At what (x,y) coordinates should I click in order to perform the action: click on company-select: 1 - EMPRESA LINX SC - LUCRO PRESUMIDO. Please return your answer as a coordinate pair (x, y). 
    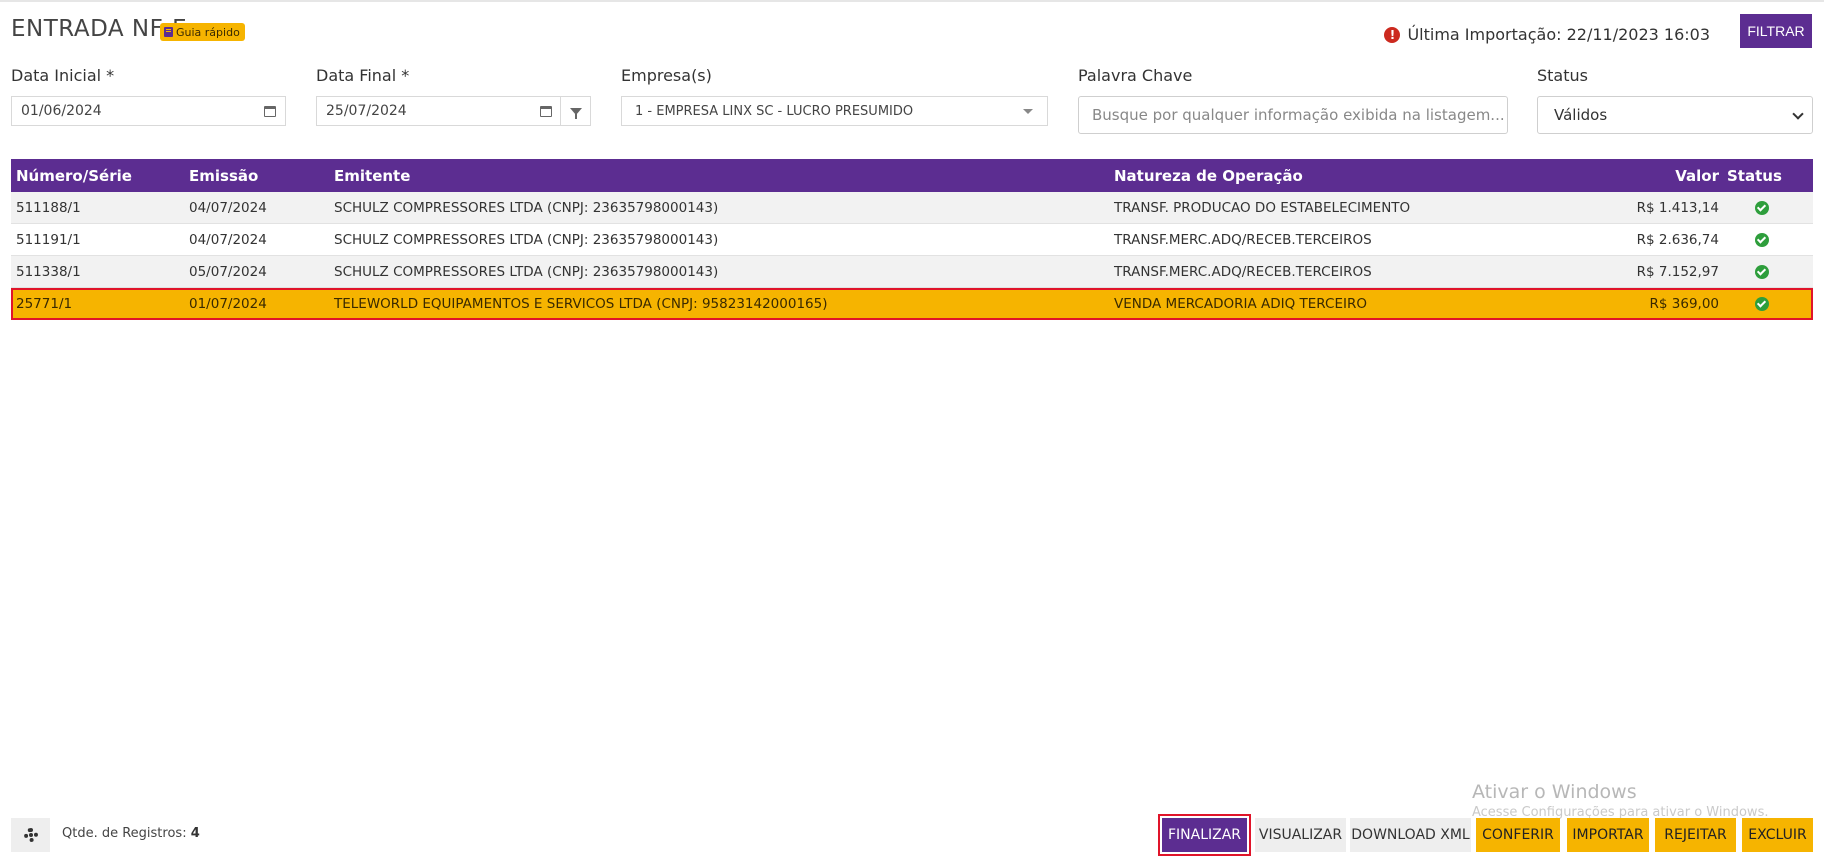
    Looking at the image, I should click on (834, 111).